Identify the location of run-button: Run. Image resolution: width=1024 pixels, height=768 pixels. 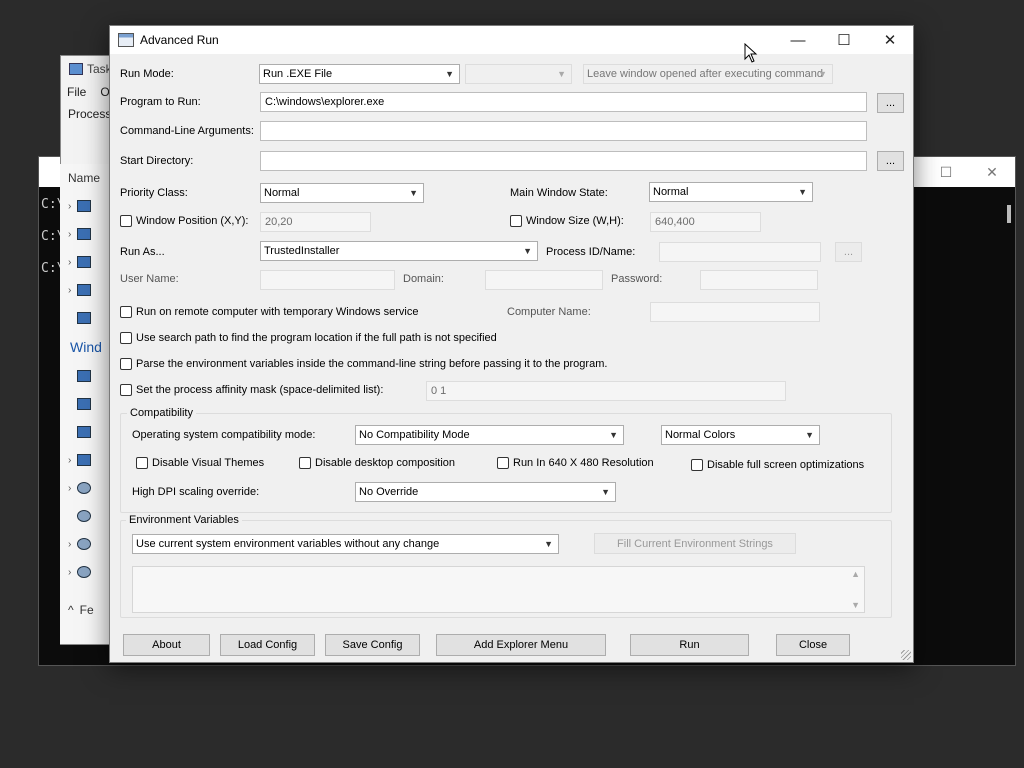
(689, 645).